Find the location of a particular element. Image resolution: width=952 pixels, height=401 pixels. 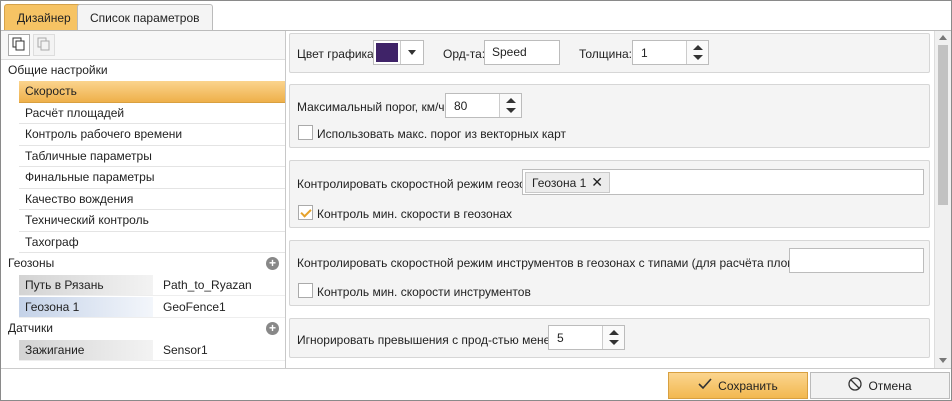

geozone-value: Path_to_Ryazan is located at coordinates (207, 285).